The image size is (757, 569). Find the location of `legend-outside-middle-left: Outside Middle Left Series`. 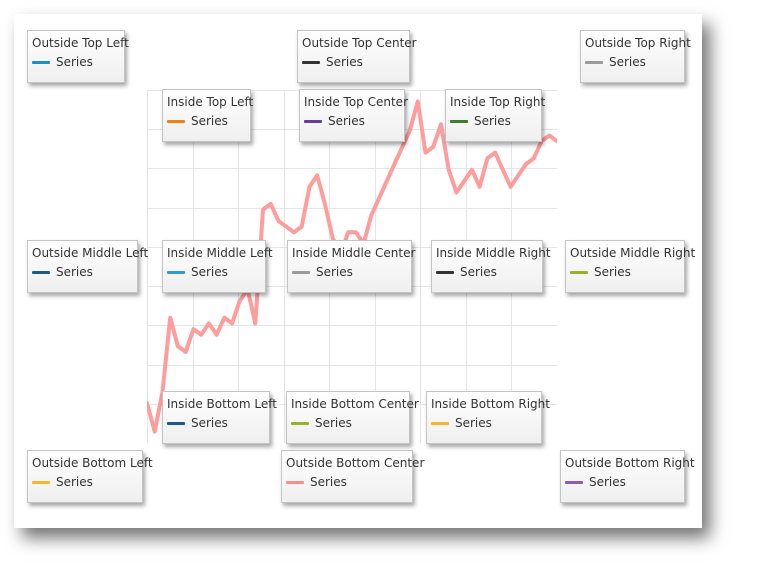

legend-outside-middle-left: Outside Middle Left Series is located at coordinates (87, 266).